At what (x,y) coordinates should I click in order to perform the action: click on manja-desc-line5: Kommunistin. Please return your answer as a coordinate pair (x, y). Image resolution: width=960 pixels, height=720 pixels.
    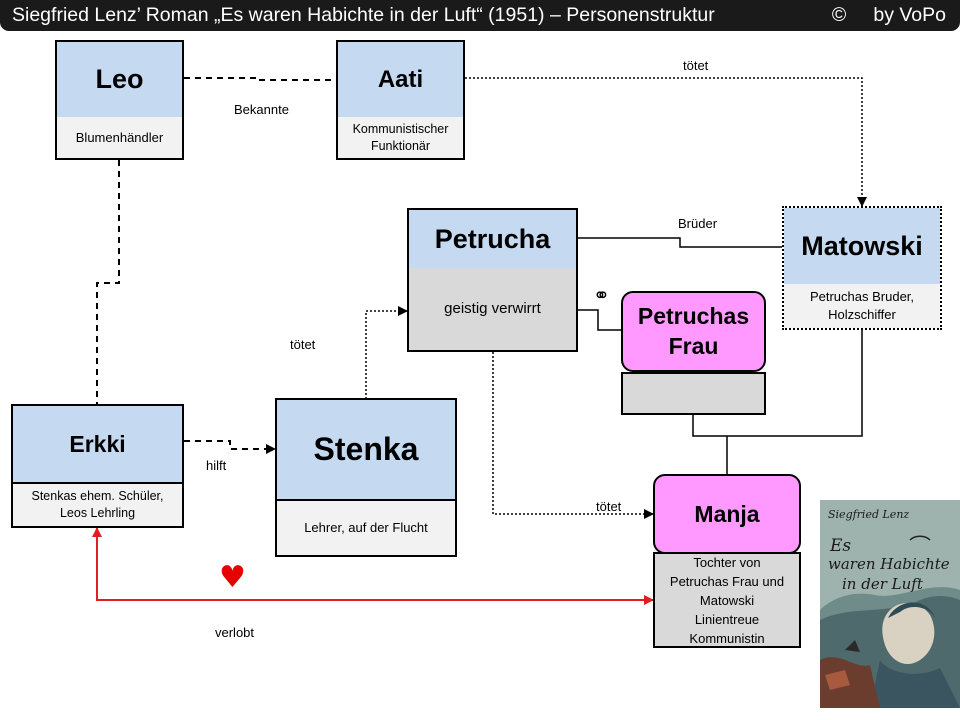
    Looking at the image, I should click on (727, 638).